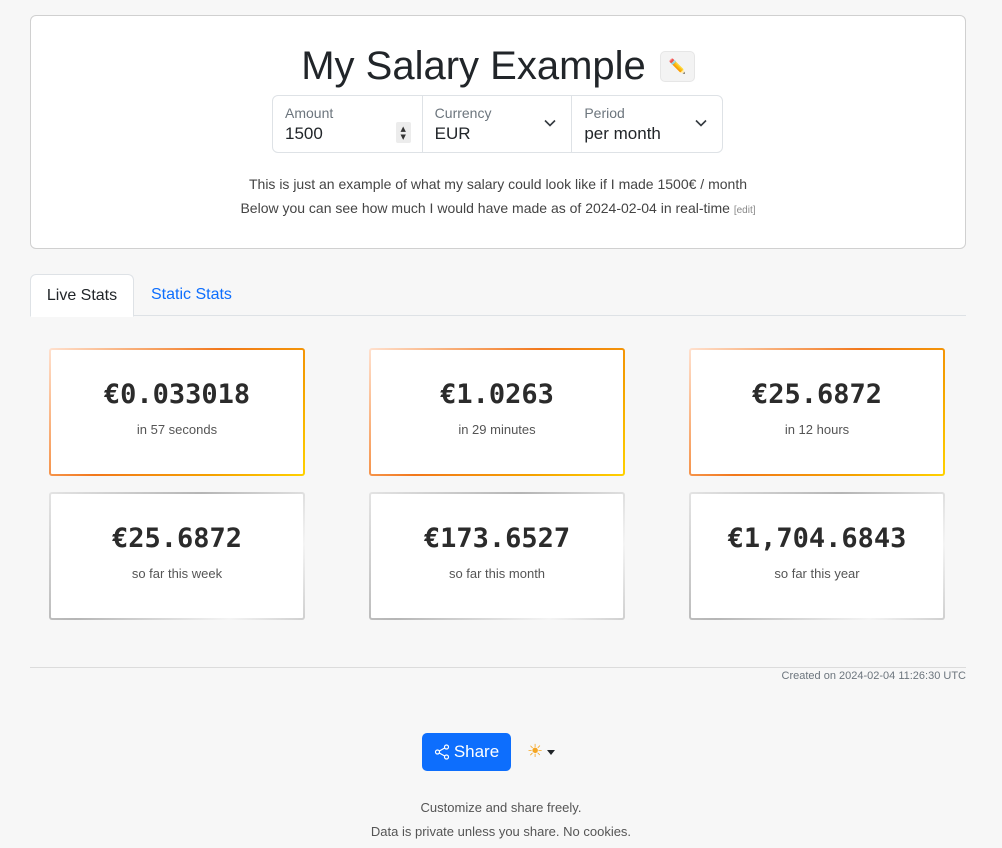  What do you see at coordinates (177, 429) in the screenshot?
I see `stat-label: in 57 seconds` at bounding box center [177, 429].